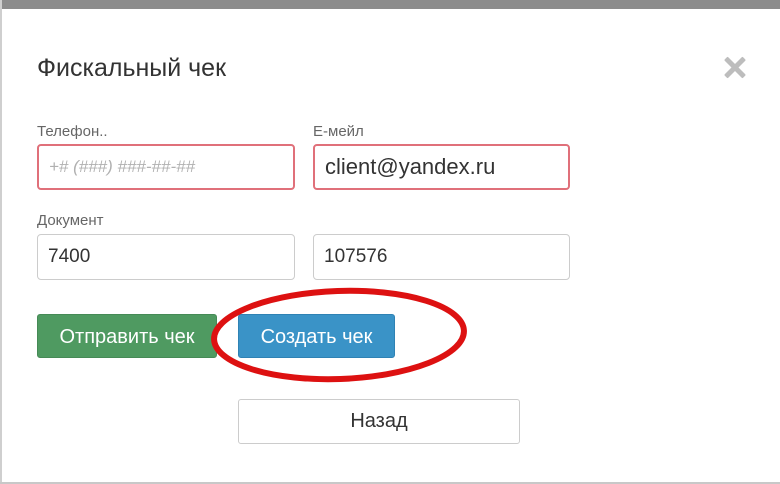  I want to click on close-icon, so click(735, 67).